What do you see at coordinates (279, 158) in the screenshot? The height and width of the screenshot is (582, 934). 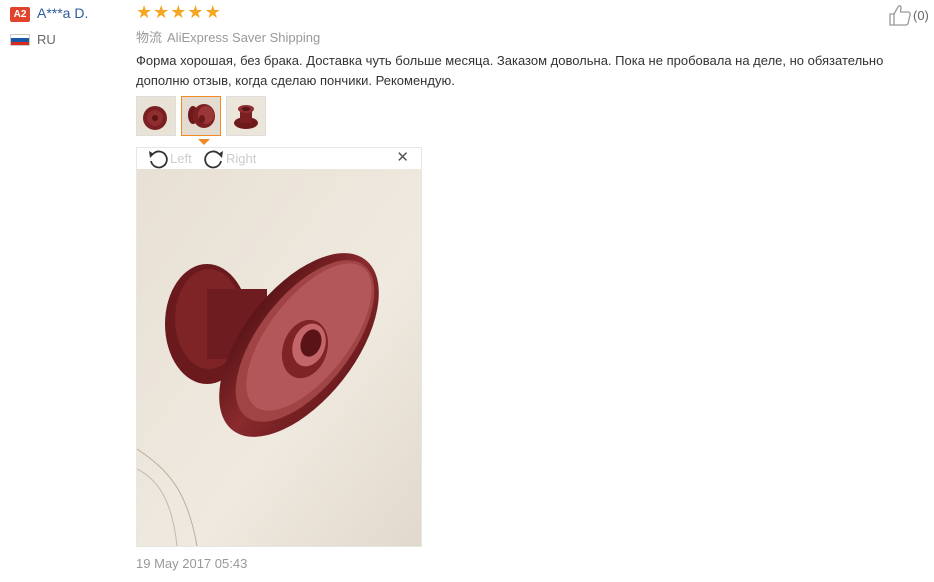 I see `photo-viewer-toolbar: Left Right ✕` at bounding box center [279, 158].